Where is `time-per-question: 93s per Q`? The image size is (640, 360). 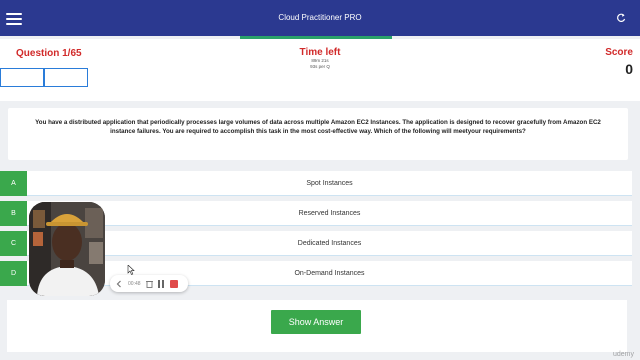
time-per-question: 93s per Q is located at coordinates (320, 66).